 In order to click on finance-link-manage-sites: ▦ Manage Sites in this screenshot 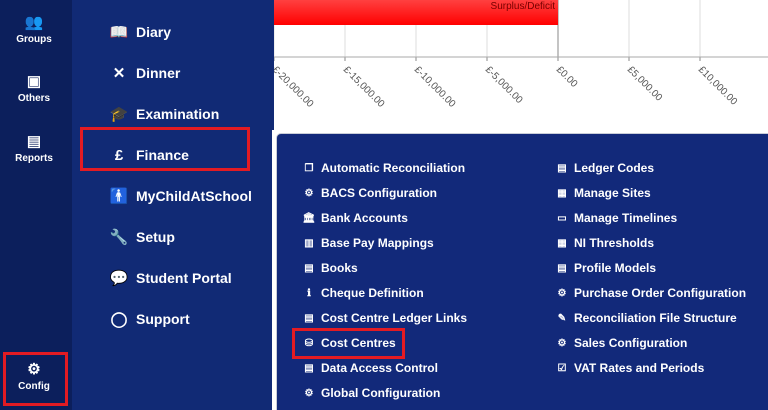, I will do `click(603, 193)`.